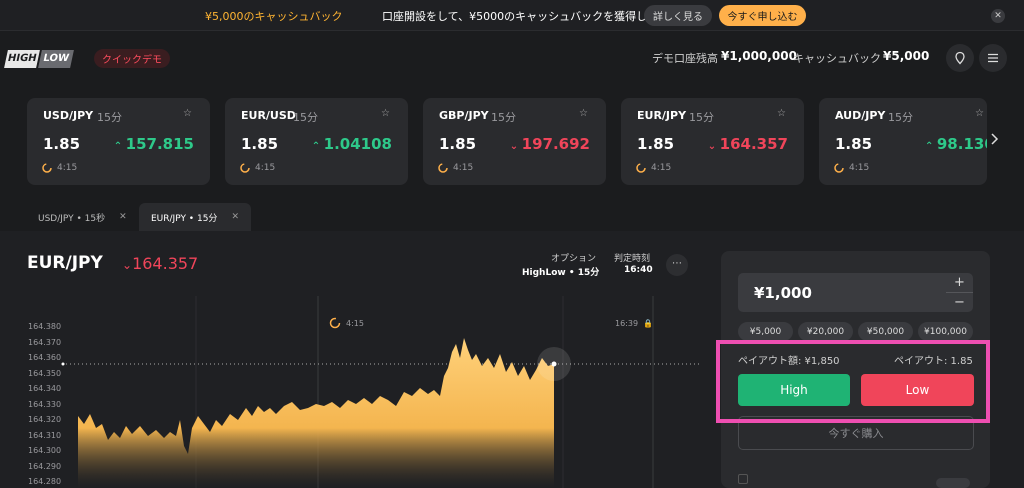 The image size is (1024, 488). Describe the element at coordinates (885, 331) in the screenshot. I see `quick-amount-50000: ¥50,000` at that location.